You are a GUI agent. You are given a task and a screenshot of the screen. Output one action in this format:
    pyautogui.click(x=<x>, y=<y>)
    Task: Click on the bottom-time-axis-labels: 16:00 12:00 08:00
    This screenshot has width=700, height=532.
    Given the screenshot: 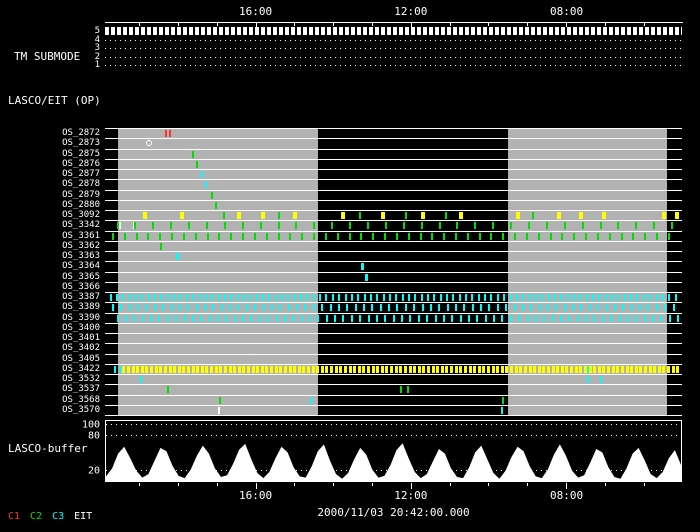 What is the action you would take?
    pyautogui.click(x=393, y=496)
    